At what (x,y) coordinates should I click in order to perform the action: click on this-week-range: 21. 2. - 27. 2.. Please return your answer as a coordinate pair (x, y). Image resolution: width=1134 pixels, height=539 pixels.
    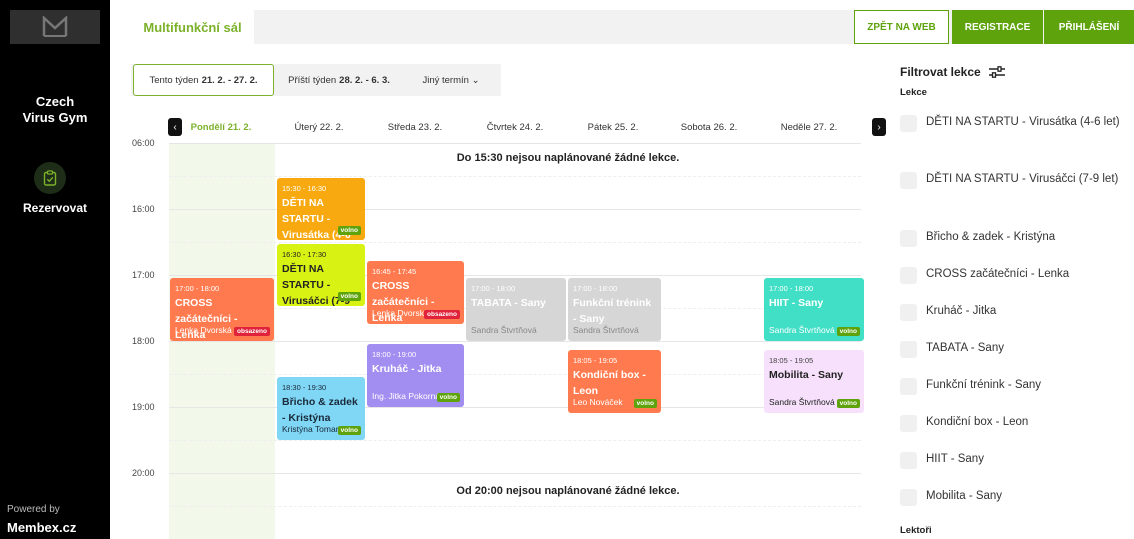
    Looking at the image, I should click on (229, 80).